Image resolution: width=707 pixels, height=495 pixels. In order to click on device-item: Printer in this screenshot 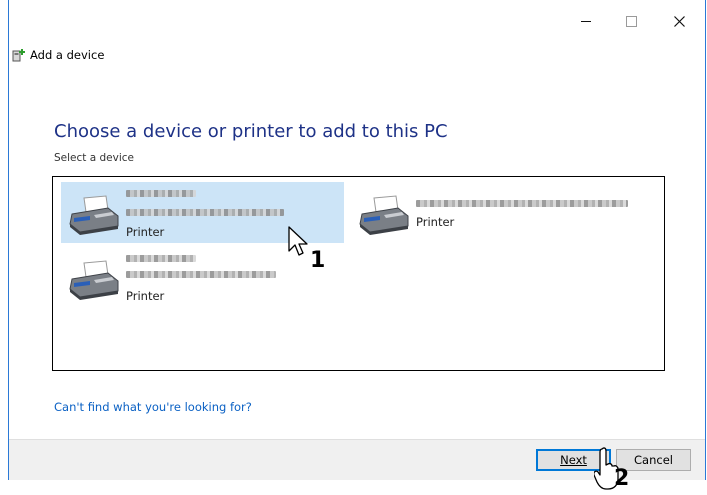, I will do `click(496, 212)`.